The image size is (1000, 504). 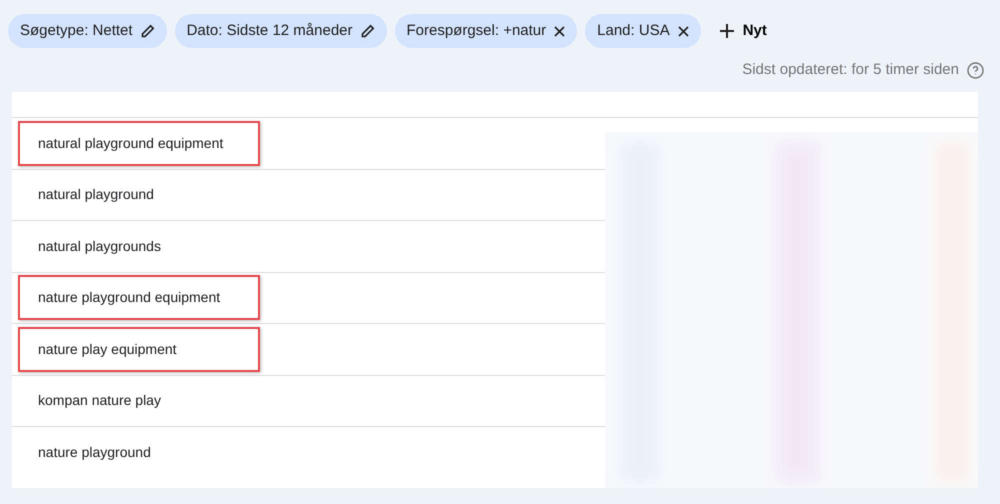 I want to click on query-cell-text: kompan nature play, so click(x=99, y=400).